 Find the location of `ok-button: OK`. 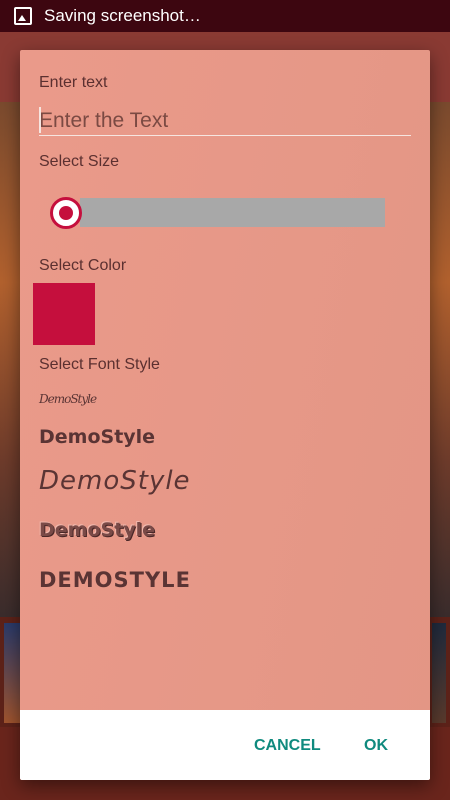

ok-button: OK is located at coordinates (376, 746).